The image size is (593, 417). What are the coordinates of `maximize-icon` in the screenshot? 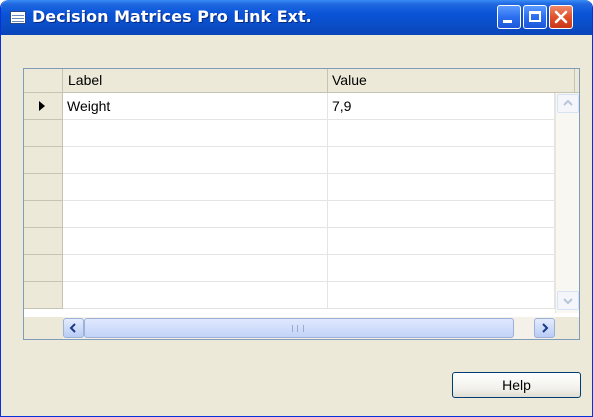 It's located at (535, 16).